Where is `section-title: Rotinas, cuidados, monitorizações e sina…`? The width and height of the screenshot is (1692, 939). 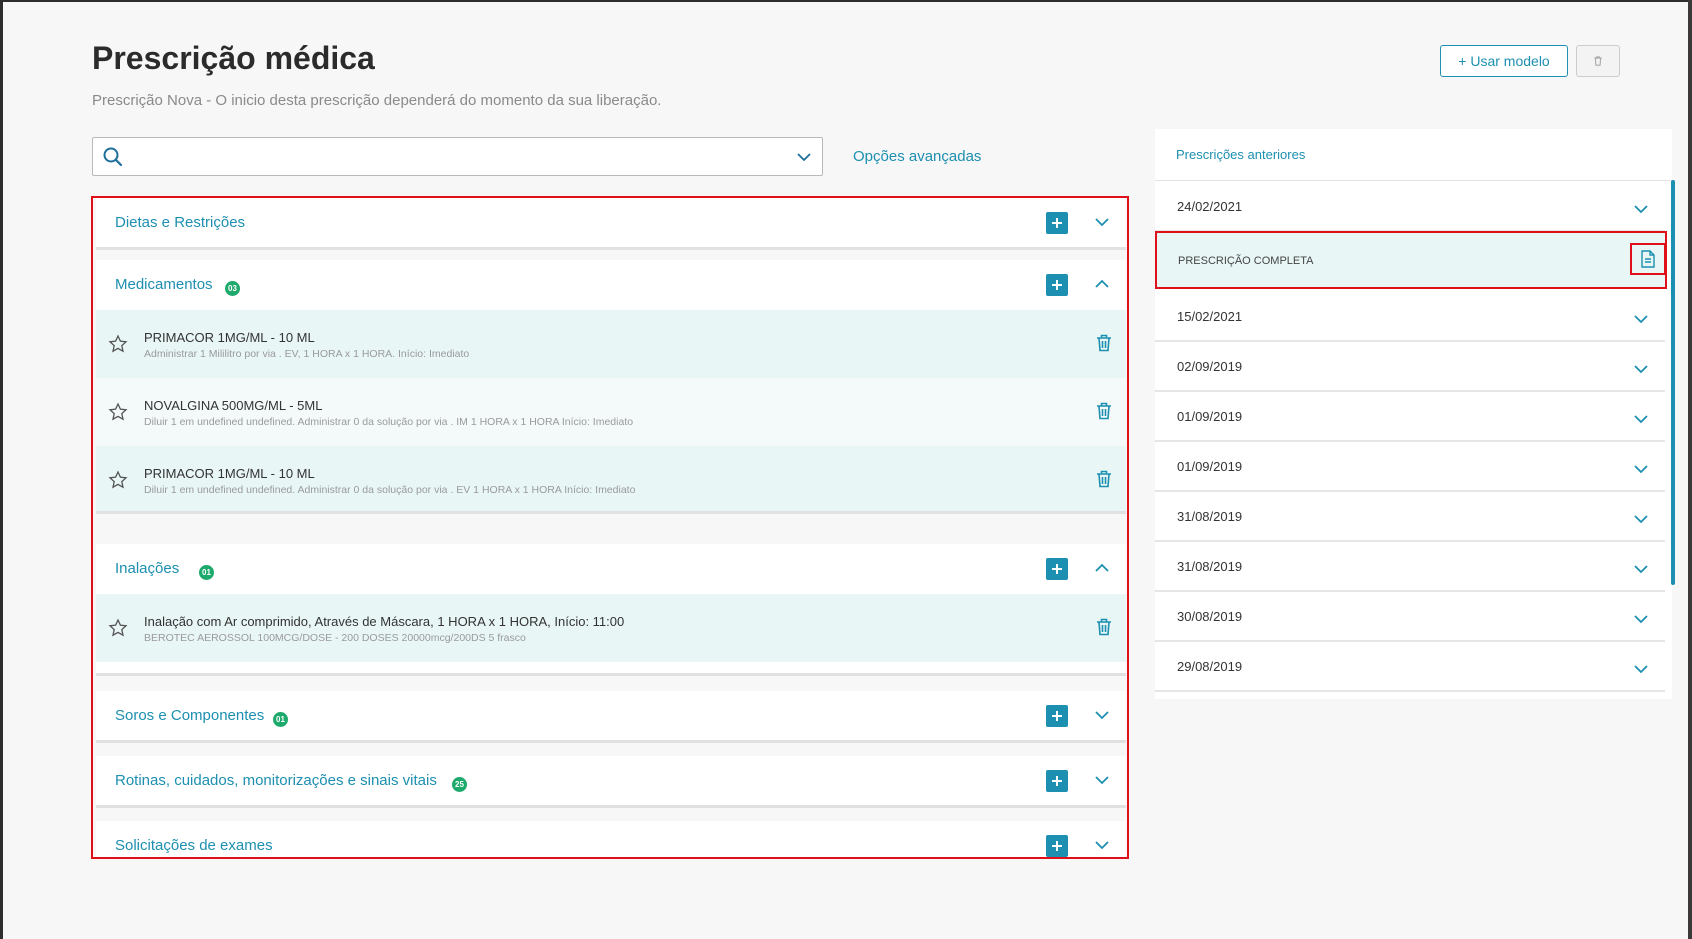
section-title: Rotinas, cuidados, monitorizações e sina… is located at coordinates (276, 780).